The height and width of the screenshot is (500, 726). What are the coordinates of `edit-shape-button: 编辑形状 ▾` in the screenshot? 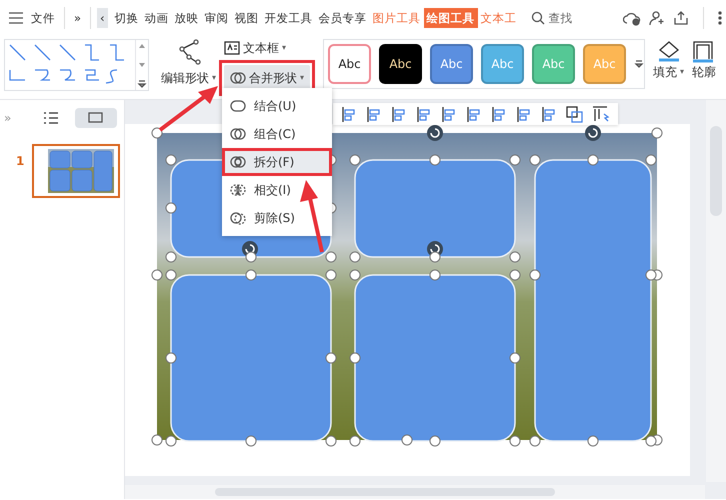 It's located at (188, 78).